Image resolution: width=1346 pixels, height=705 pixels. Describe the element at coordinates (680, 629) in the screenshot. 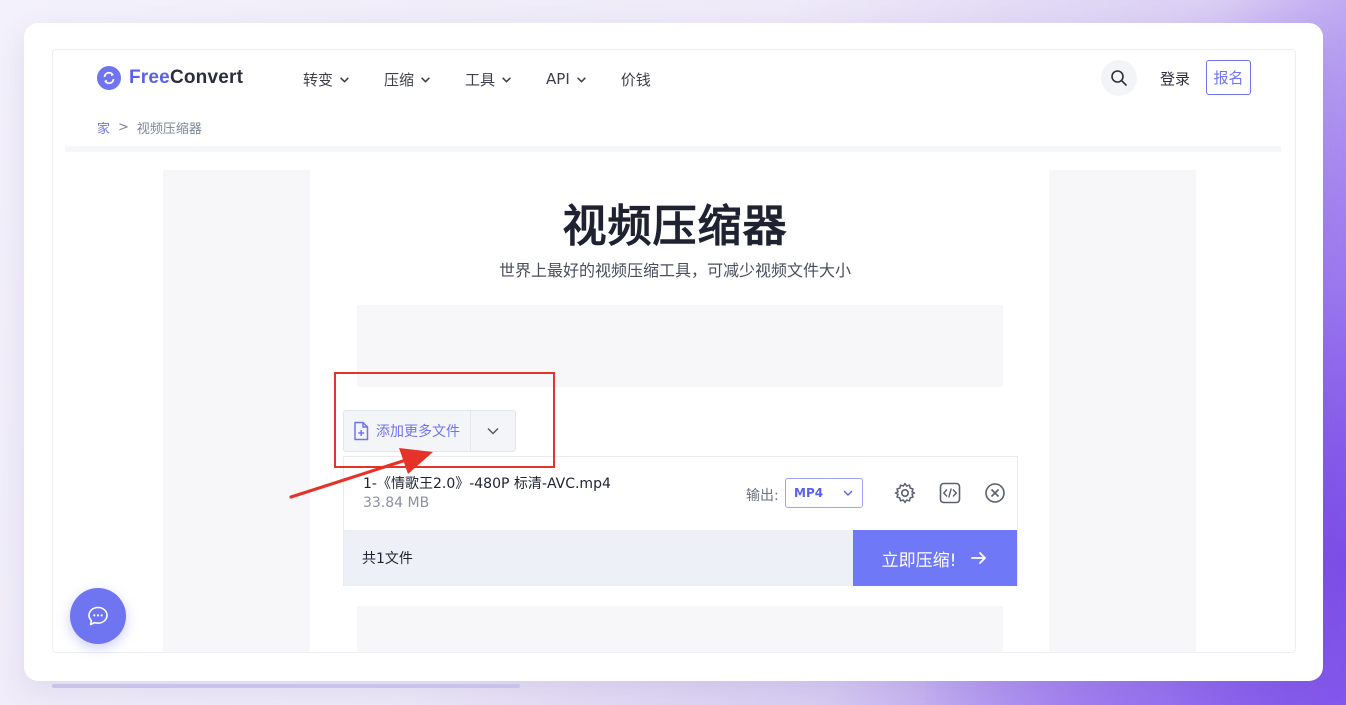

I see `ad-placeholder-bottom` at that location.